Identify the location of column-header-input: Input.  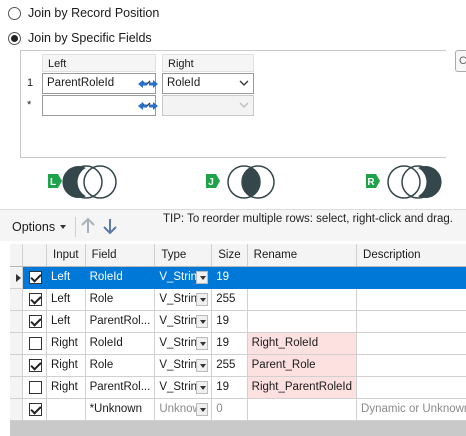
(66, 255).